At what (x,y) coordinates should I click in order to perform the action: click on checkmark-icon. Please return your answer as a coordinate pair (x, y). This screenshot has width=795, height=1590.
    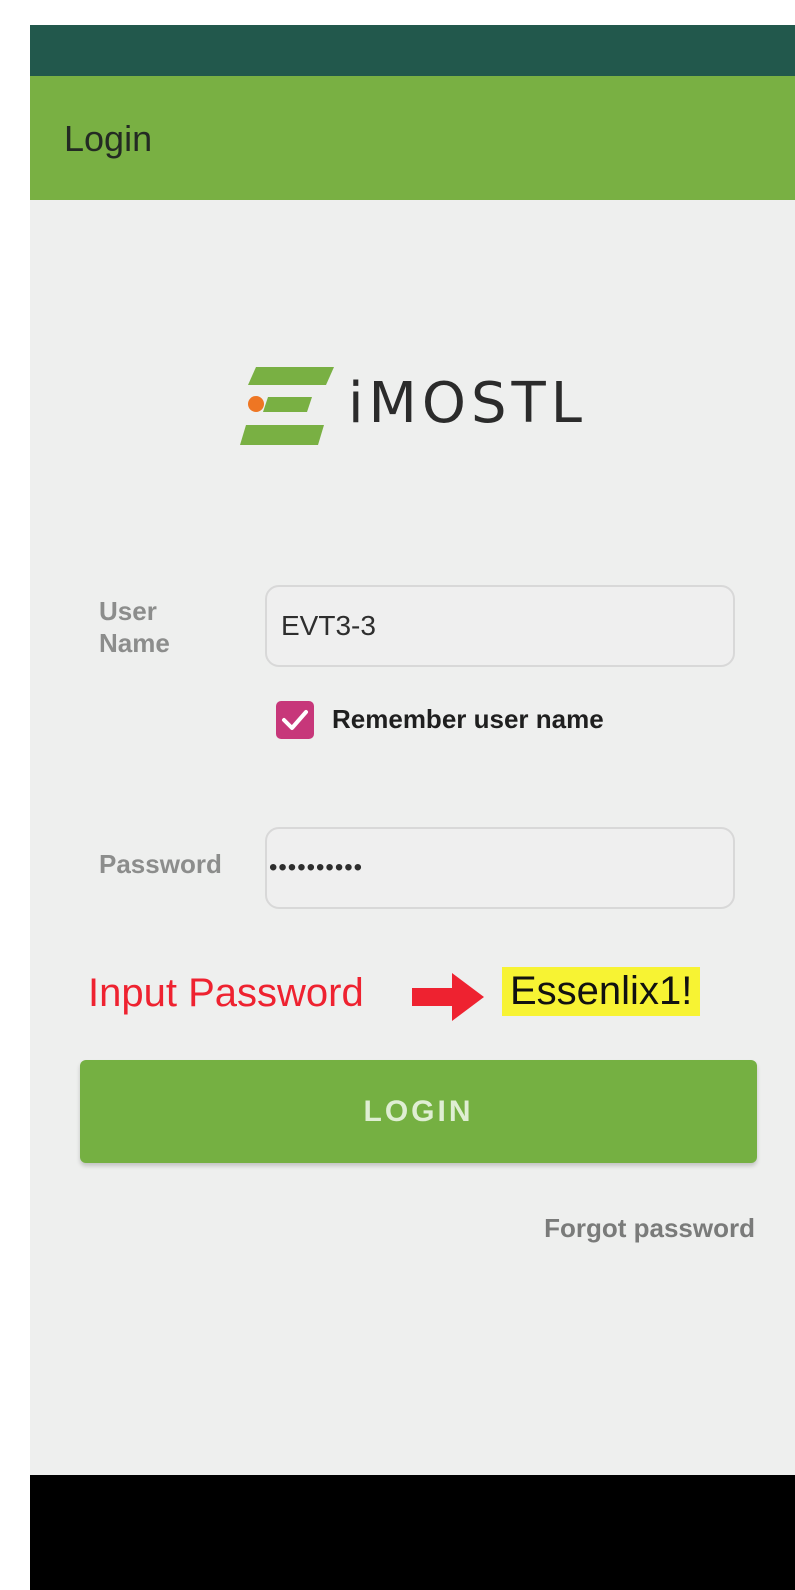
    Looking at the image, I should click on (295, 720).